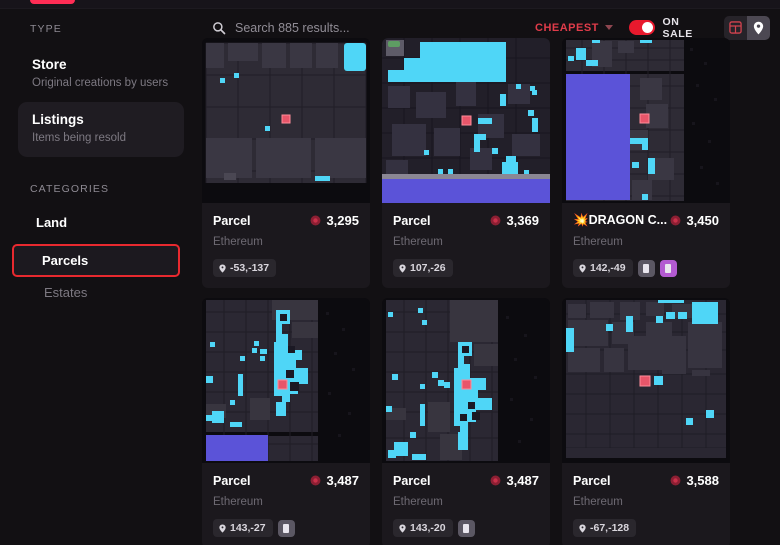  I want to click on coordinates-pill: -67,-128, so click(605, 528).